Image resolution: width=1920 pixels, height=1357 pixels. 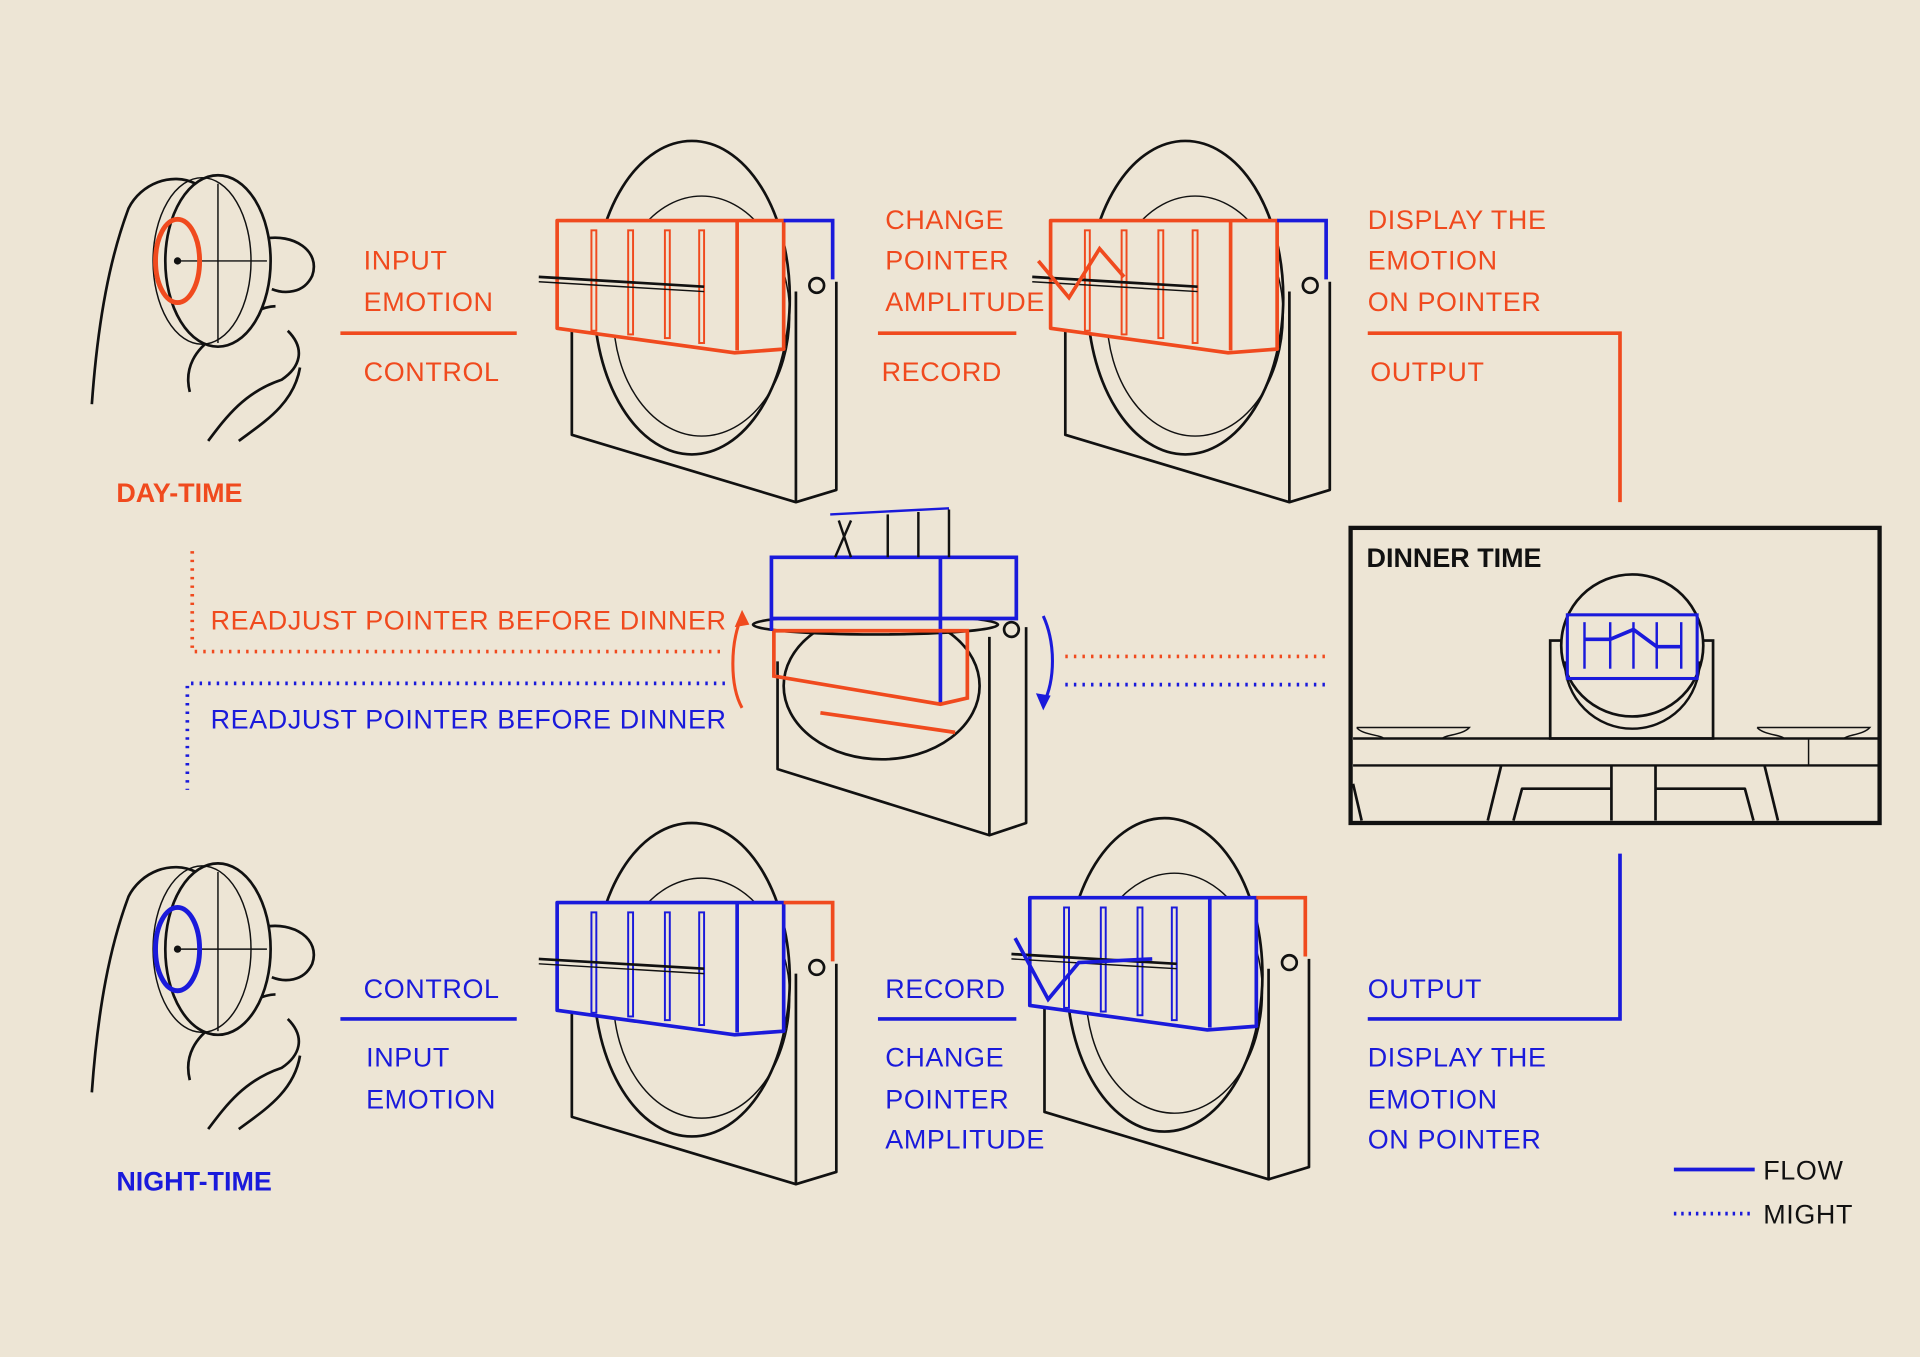 I want to click on night-step1-label: CONTROL INPUT EMOTION, so click(x=428, y=1044).